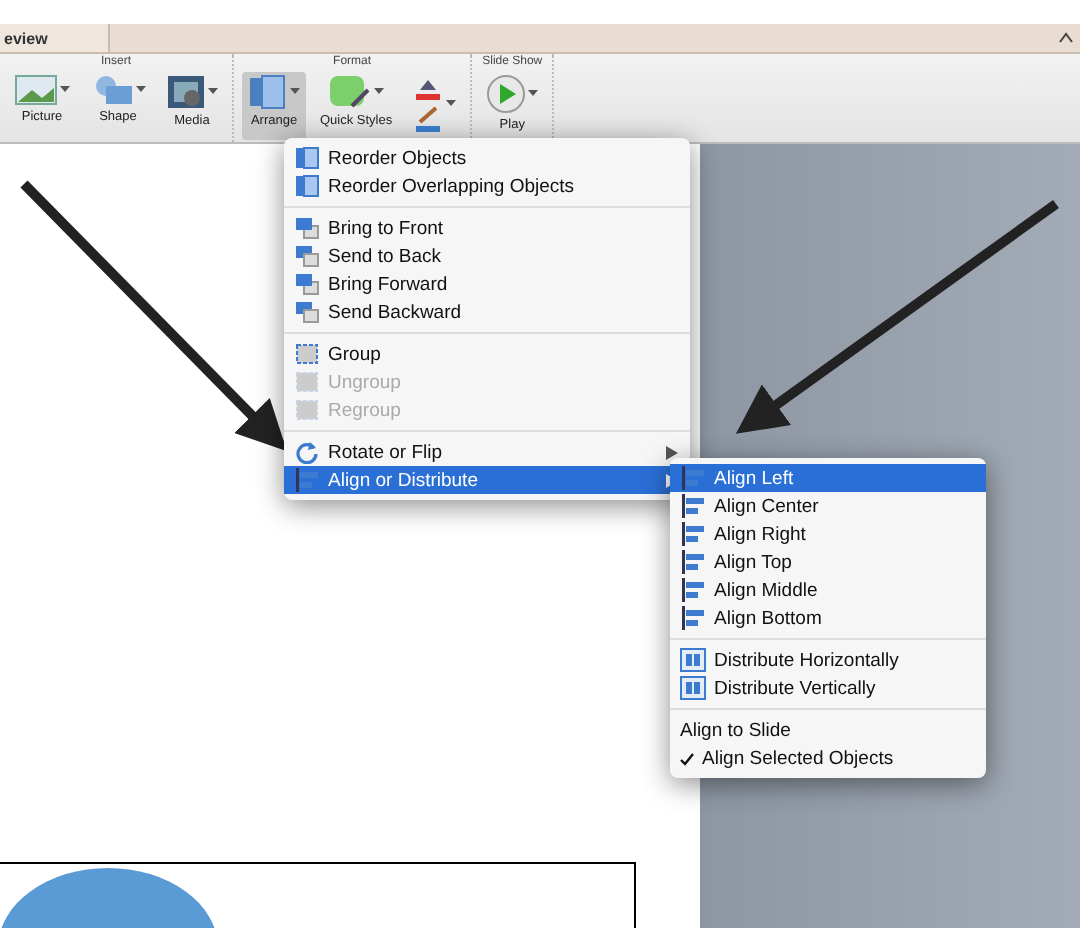  I want to click on menu-item: Align Center, so click(828, 506).